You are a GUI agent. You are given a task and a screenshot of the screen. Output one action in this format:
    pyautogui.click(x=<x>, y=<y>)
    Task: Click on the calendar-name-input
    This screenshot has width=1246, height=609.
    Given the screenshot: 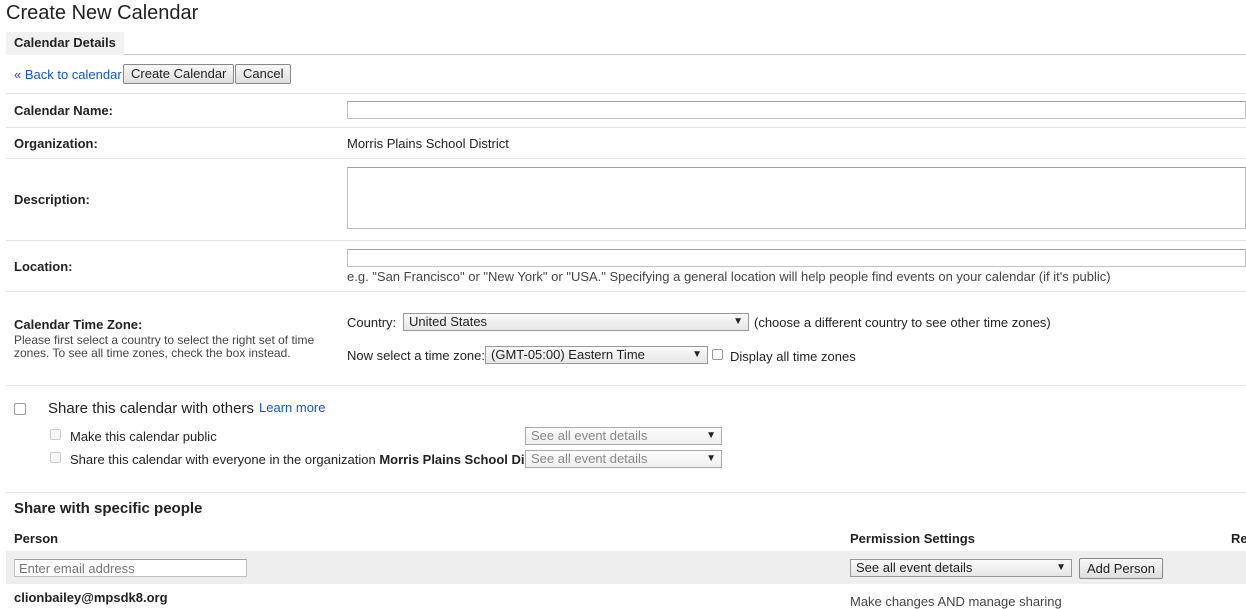 What is the action you would take?
    pyautogui.click(x=796, y=110)
    